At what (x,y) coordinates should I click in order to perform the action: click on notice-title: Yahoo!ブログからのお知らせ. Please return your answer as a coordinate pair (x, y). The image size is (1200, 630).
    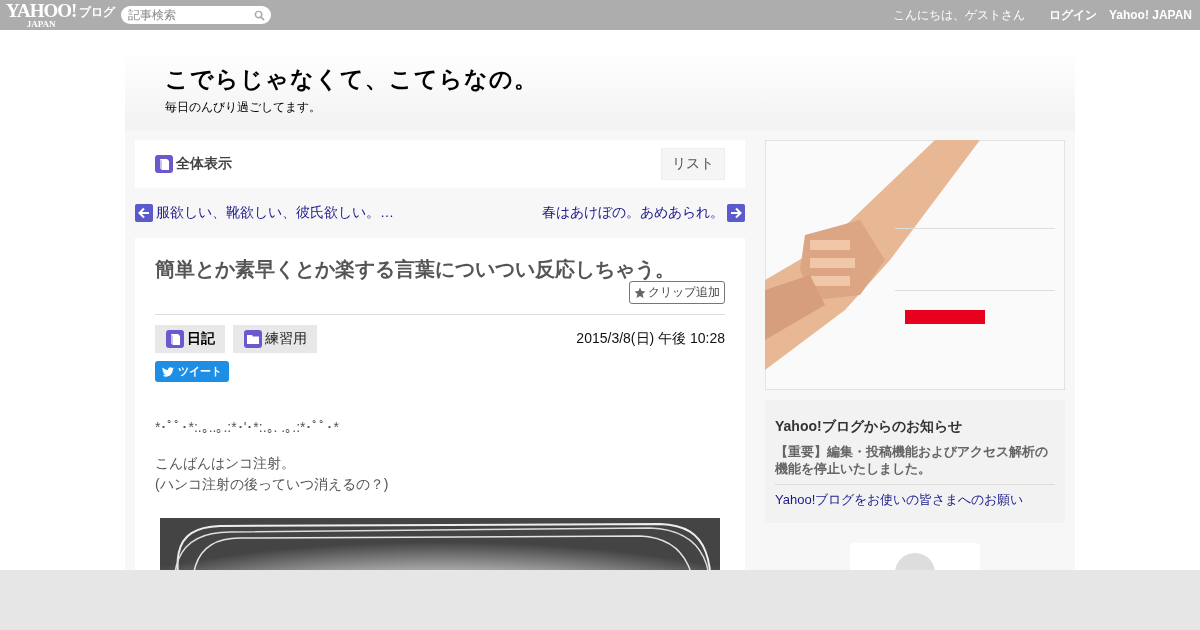
    Looking at the image, I should click on (869, 427).